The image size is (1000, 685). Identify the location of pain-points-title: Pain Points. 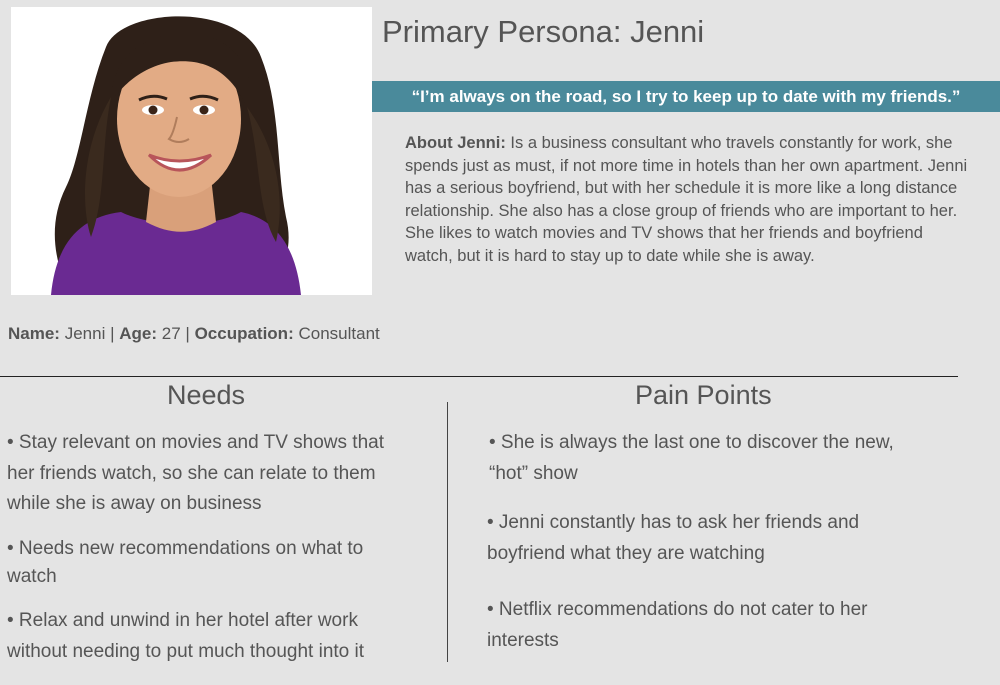
(703, 395).